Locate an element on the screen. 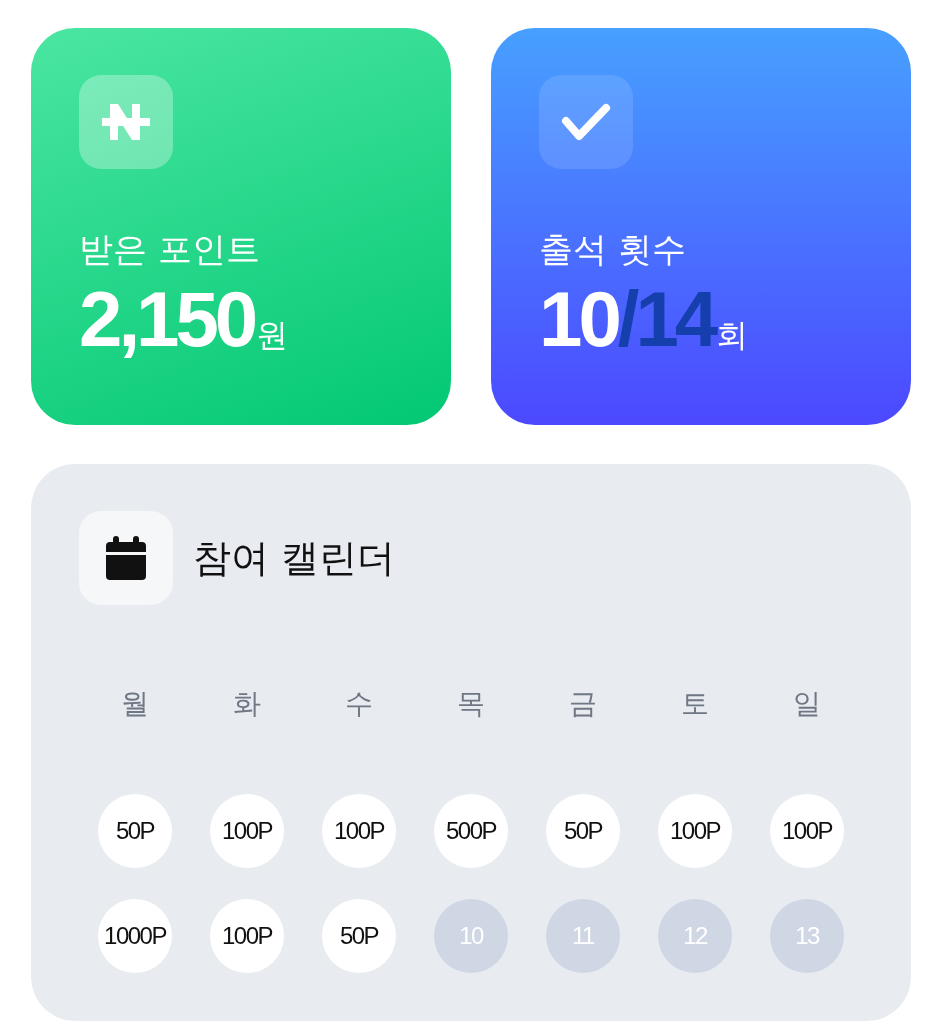  currency-icon is located at coordinates (126, 122).